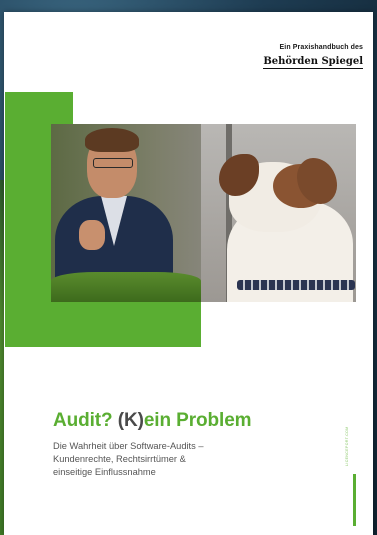  Describe the element at coordinates (130, 420) in the screenshot. I see `title-part-2: (K)` at that location.